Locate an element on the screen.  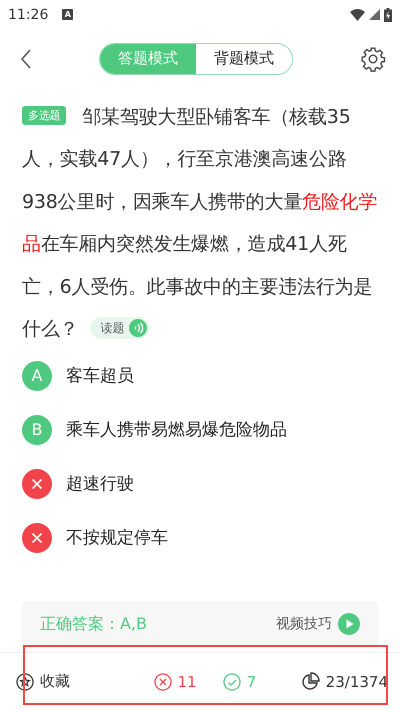
speaker-icon is located at coordinates (138, 328).